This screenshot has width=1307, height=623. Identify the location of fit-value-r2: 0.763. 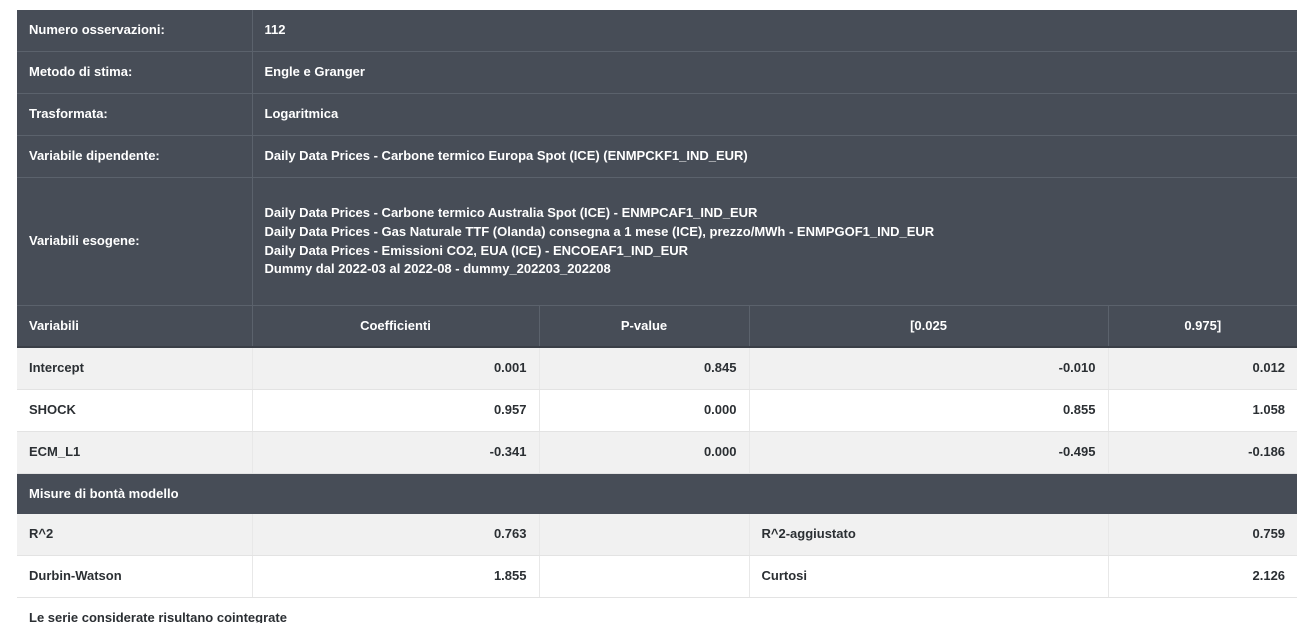
(395, 535).